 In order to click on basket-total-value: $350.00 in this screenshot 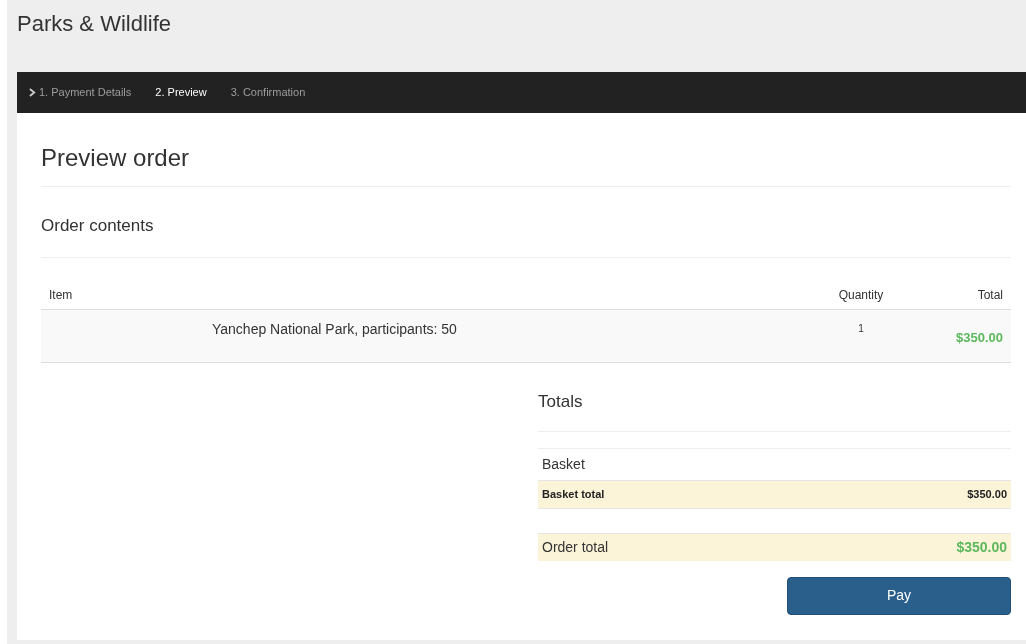, I will do `click(987, 494)`.